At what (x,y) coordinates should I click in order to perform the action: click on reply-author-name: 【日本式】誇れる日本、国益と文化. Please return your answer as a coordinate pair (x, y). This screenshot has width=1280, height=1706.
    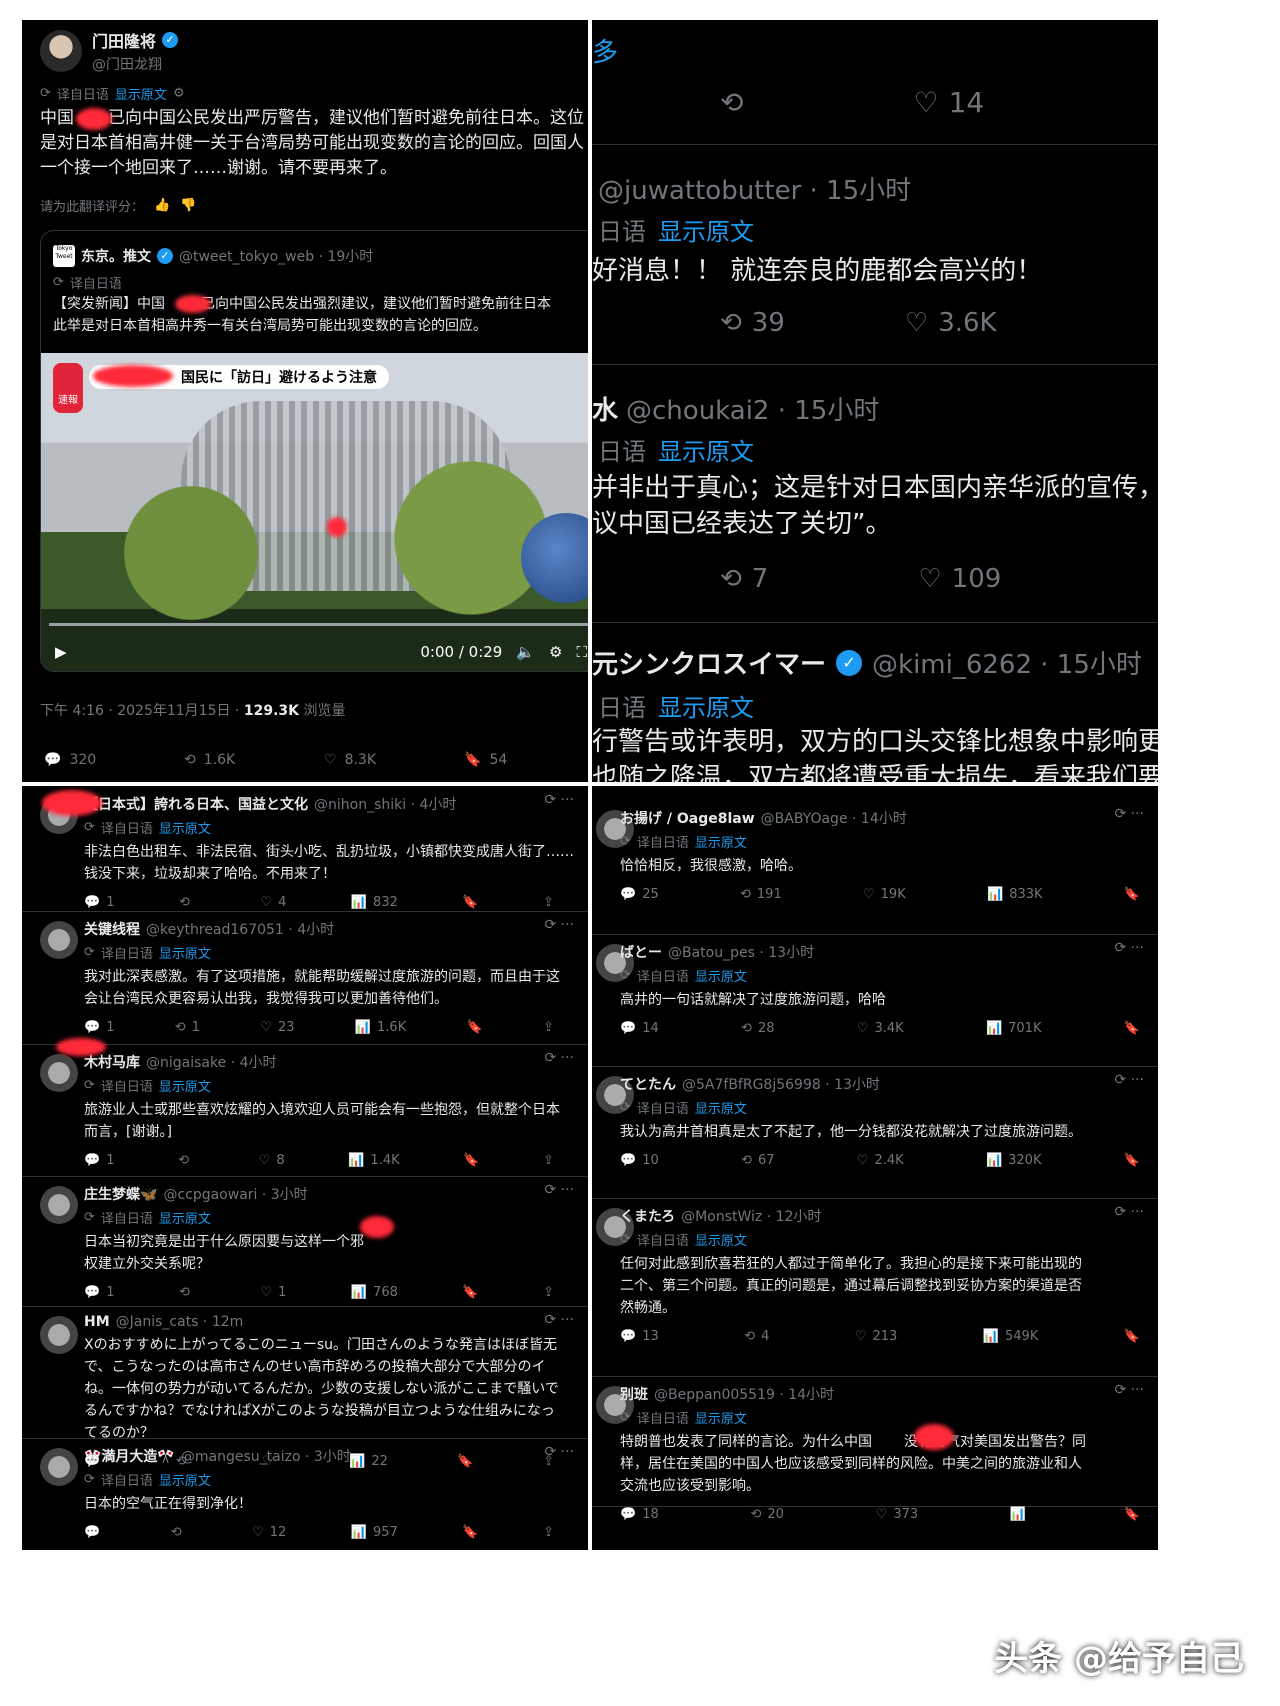
    Looking at the image, I should click on (196, 804).